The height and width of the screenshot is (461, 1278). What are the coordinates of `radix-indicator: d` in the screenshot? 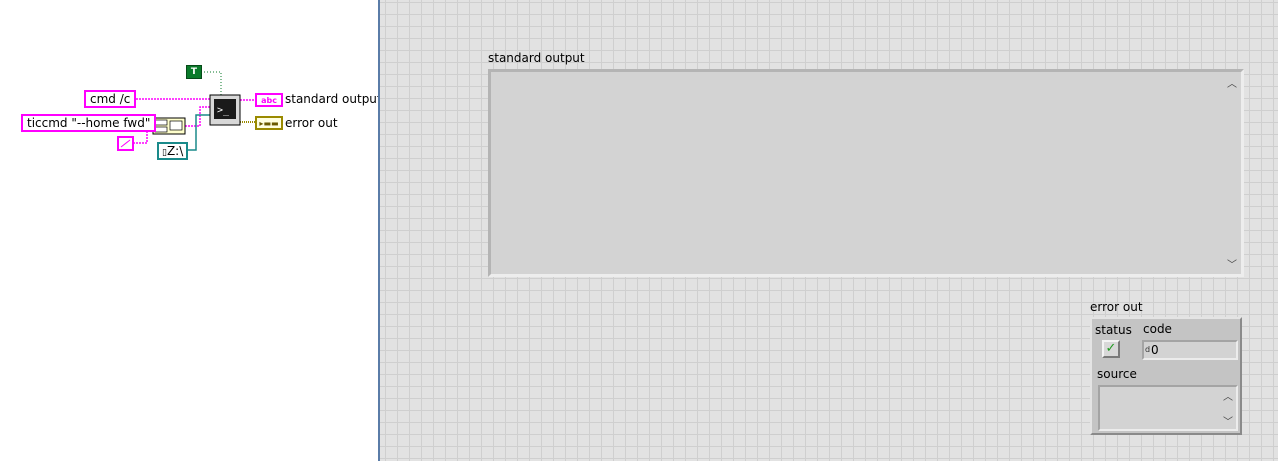 It's located at (1148, 349).